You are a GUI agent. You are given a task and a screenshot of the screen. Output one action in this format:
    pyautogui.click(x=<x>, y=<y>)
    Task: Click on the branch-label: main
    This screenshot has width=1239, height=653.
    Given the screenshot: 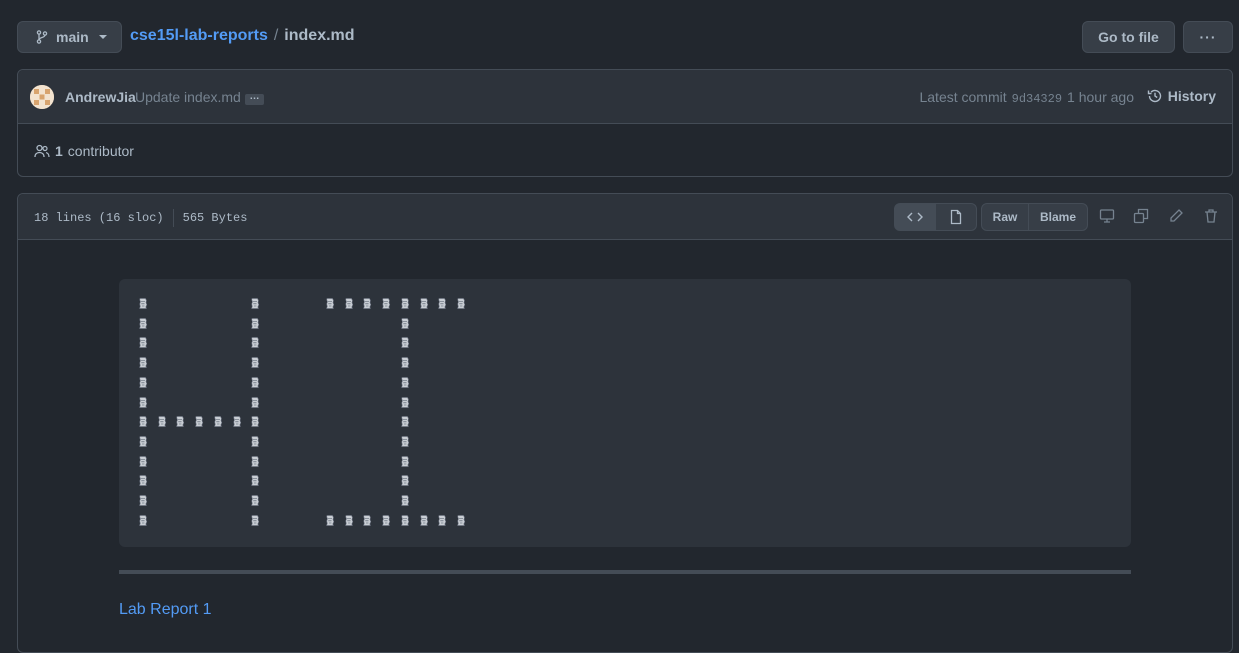 What is the action you would take?
    pyautogui.click(x=72, y=37)
    